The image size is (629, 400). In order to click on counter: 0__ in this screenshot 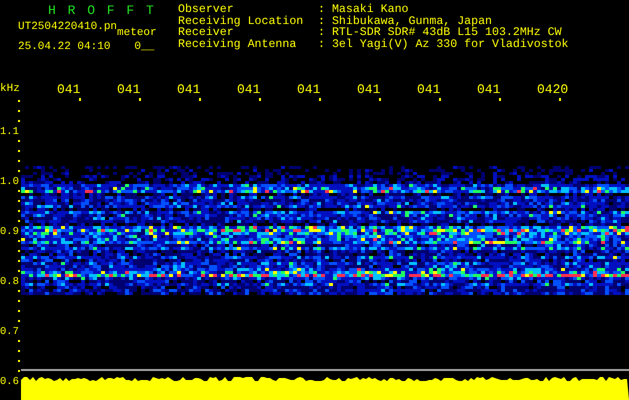, I will do `click(144, 47)`.